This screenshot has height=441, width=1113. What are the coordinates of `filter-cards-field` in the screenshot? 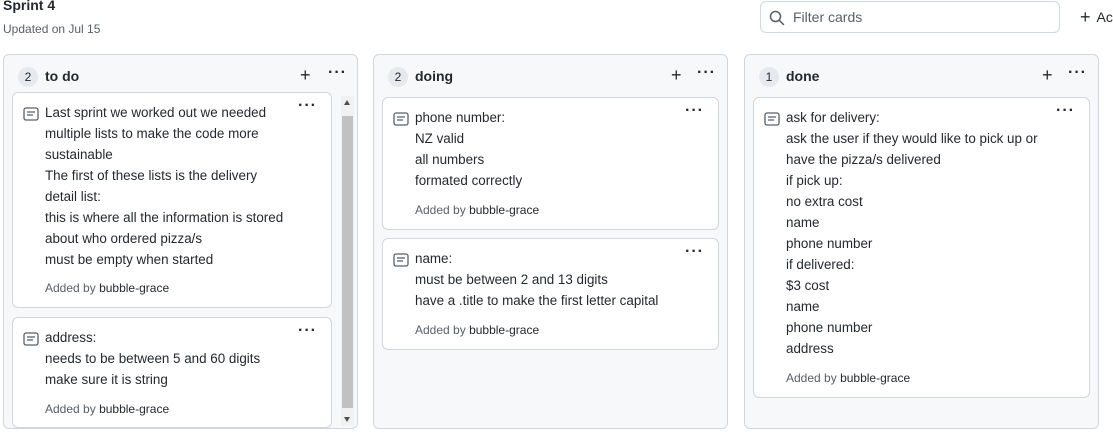 It's located at (910, 17).